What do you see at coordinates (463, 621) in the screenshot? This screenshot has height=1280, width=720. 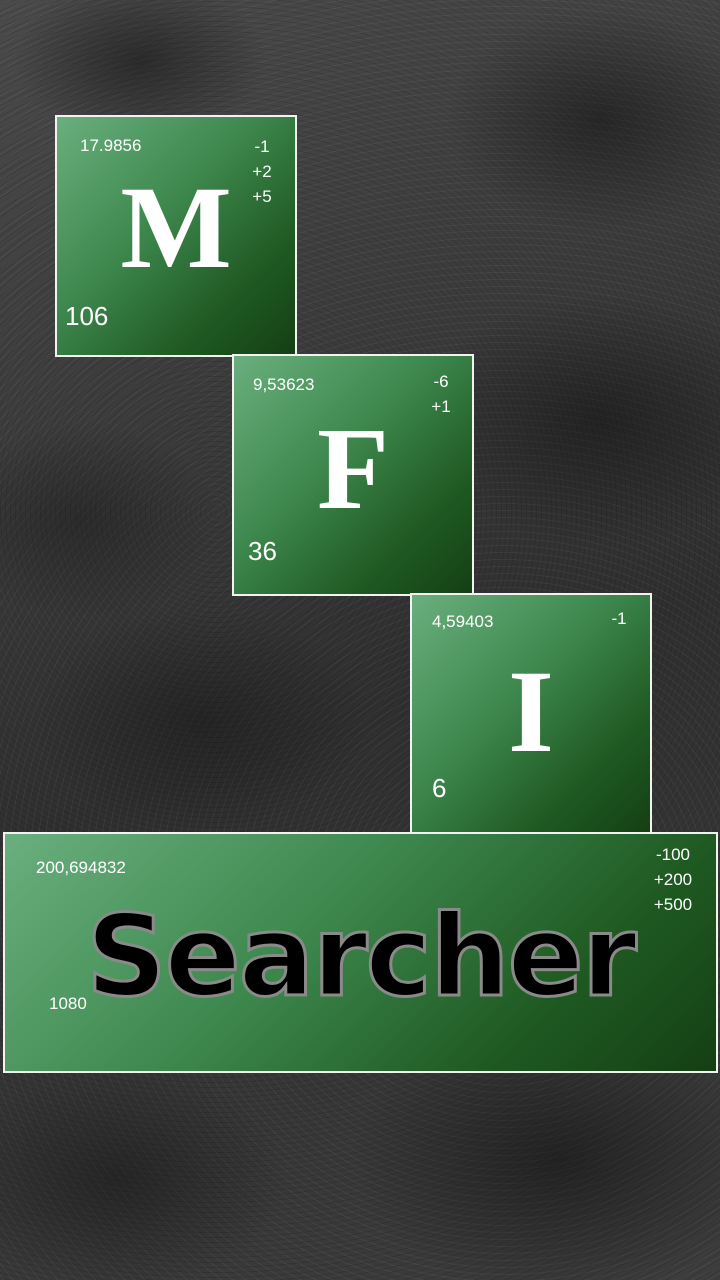 I see `atomic-mass: 4,59403` at bounding box center [463, 621].